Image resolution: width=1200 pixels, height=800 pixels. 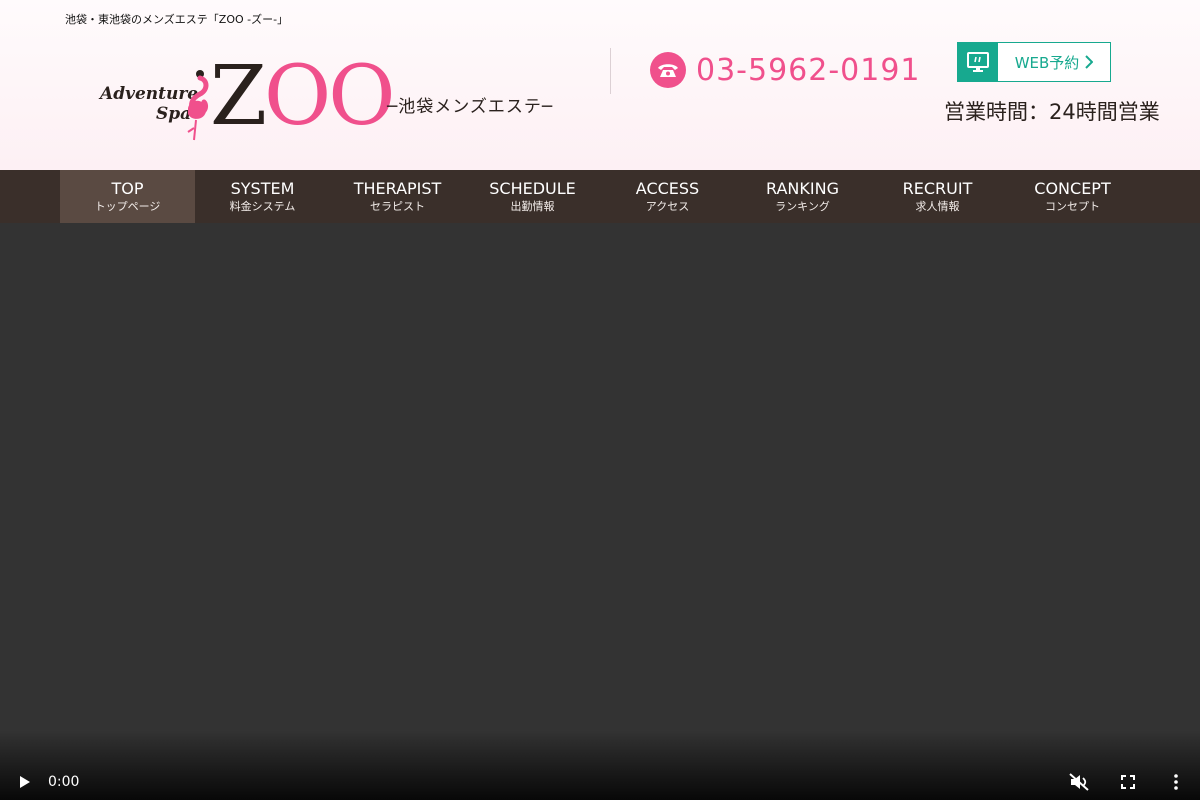 I want to click on logo-wordmark: ZOO, so click(x=302, y=97).